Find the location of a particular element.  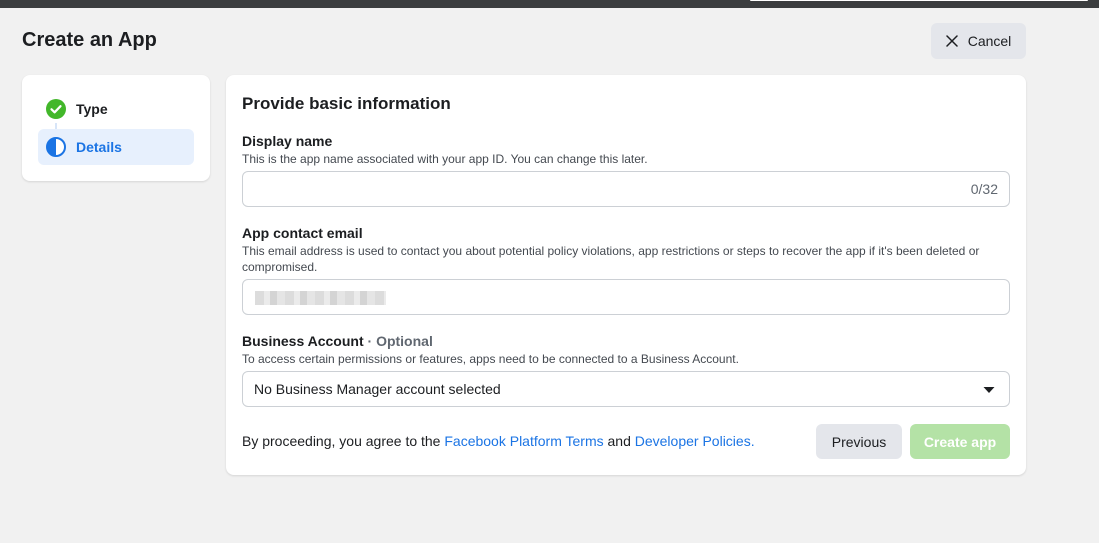

consent-prefix: By proceeding, you agree to the is located at coordinates (341, 441).